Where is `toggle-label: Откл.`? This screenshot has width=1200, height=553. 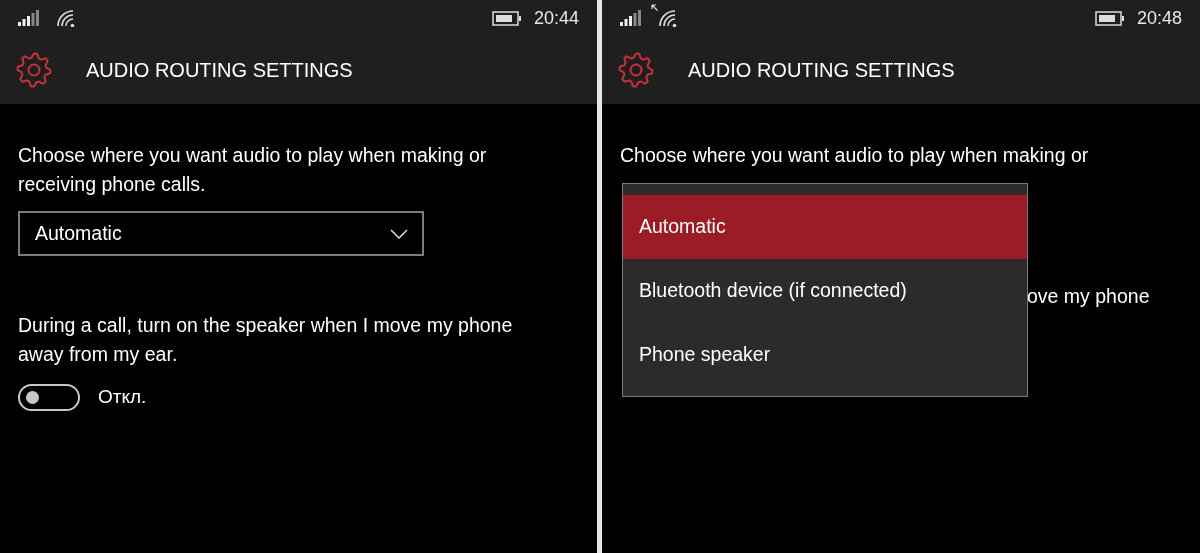 toggle-label: Откл. is located at coordinates (122, 397).